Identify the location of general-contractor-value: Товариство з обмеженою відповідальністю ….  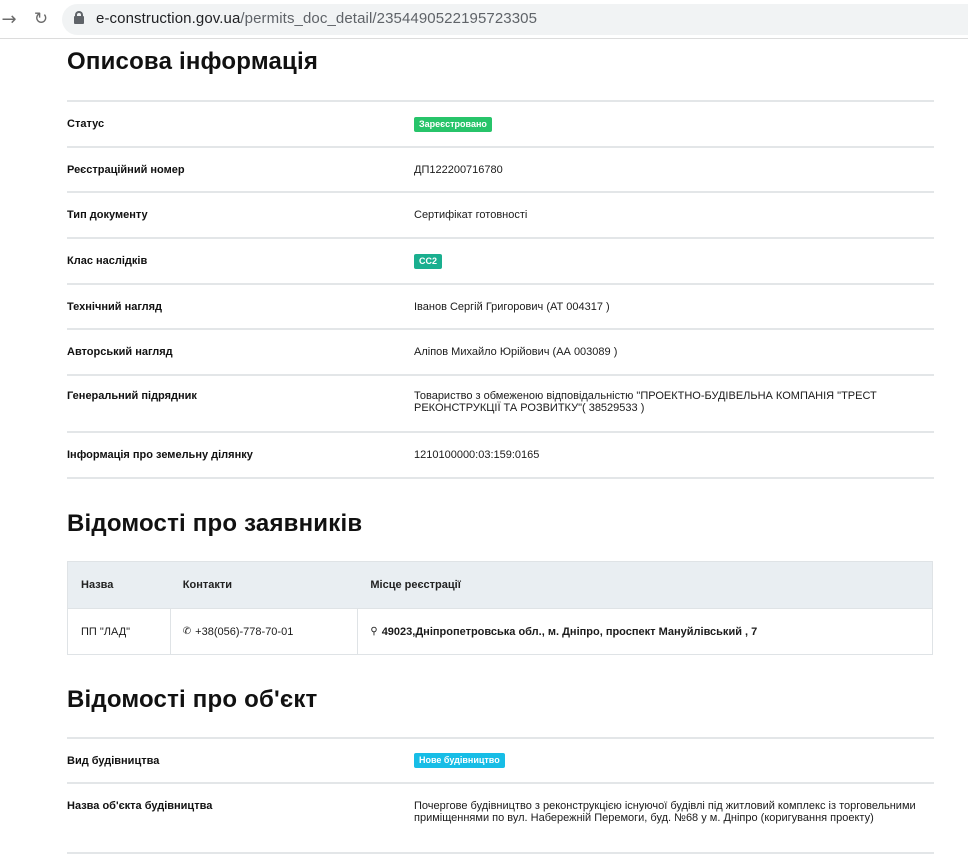
(645, 402).